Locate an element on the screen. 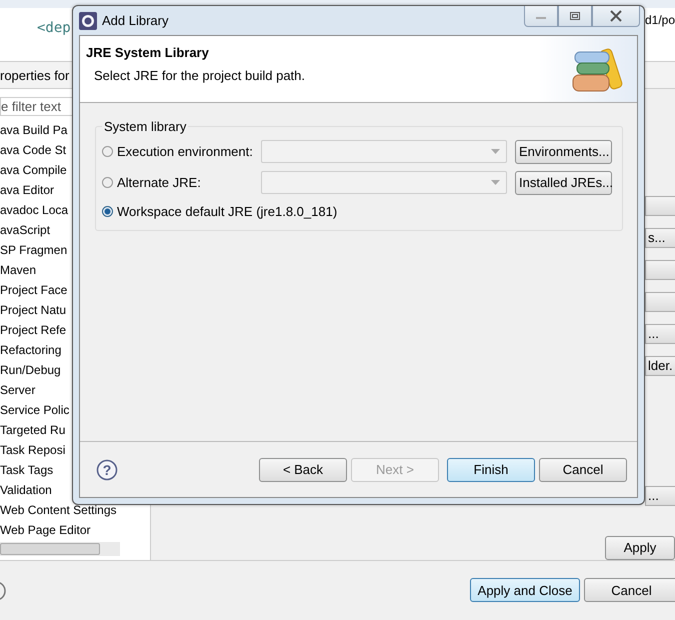  code-text: <dep is located at coordinates (54, 29).